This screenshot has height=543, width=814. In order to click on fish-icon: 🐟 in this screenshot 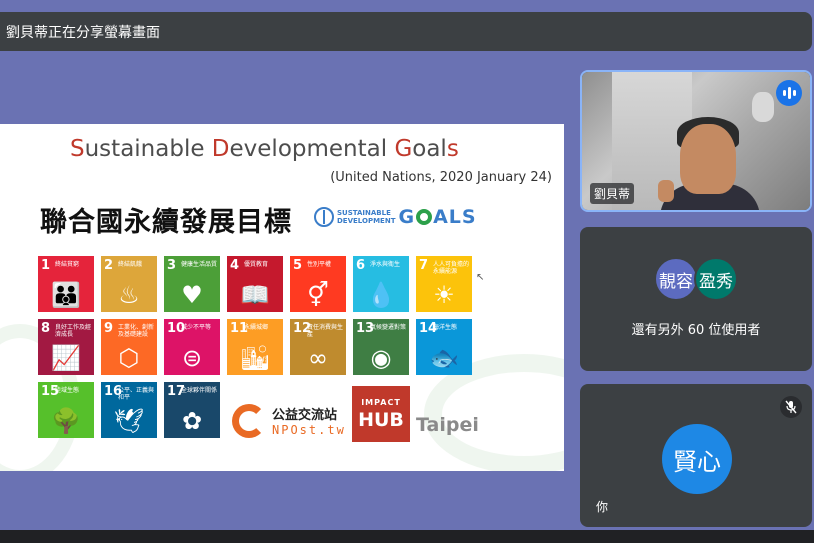, I will do `click(444, 358)`.